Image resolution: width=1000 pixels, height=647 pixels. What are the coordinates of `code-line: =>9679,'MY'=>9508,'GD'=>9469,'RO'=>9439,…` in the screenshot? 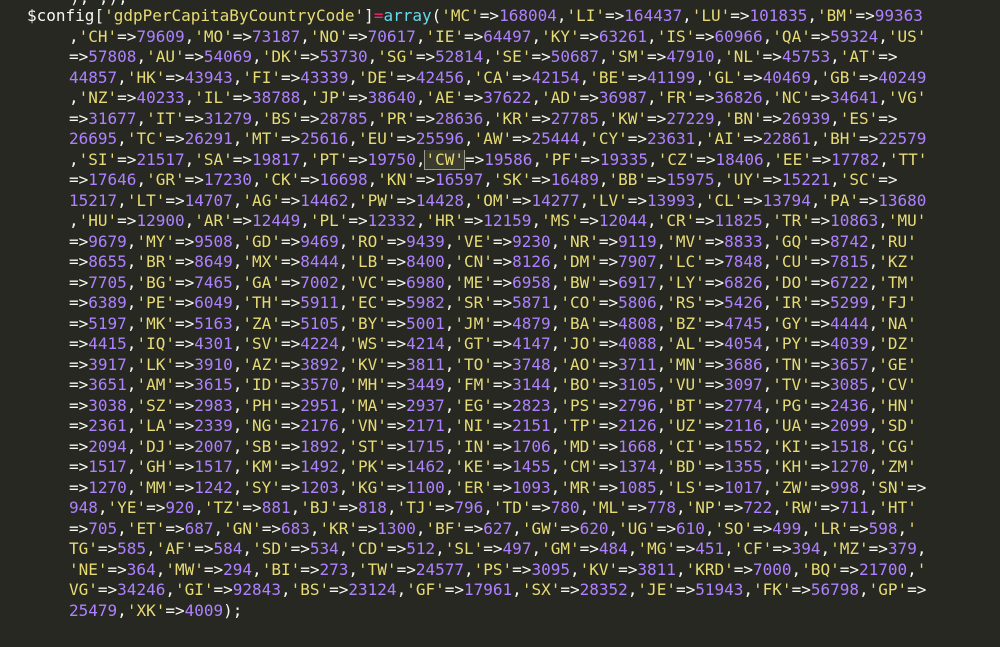 It's located at (493, 242).